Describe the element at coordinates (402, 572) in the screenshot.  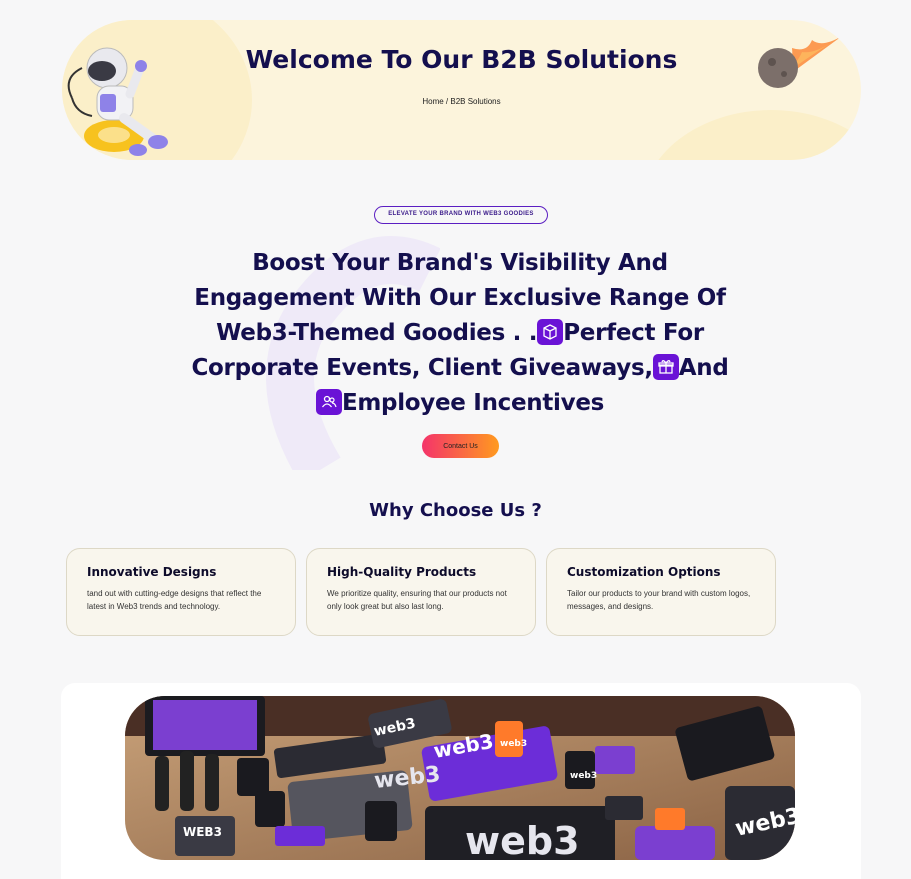
I see `feature-card-title: High-Quality Products` at that location.